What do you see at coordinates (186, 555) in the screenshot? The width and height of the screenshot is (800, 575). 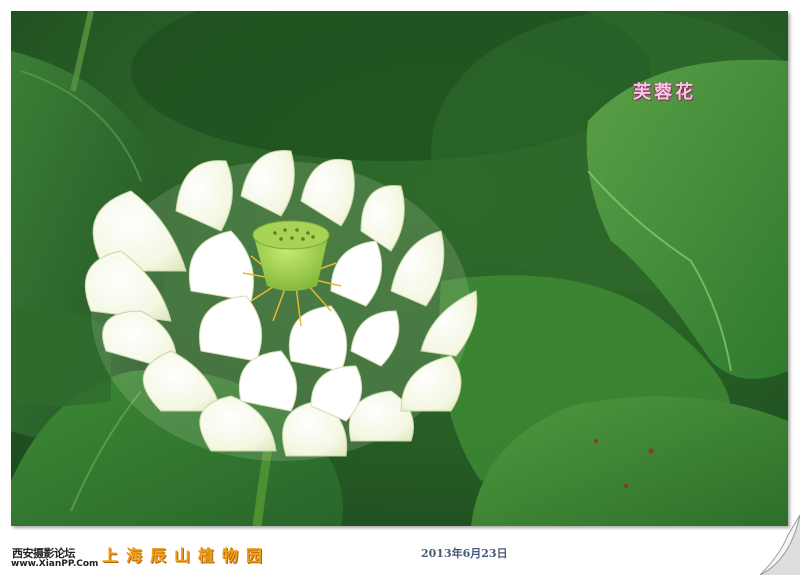 I see `location-label: 上海辰山植物园` at bounding box center [186, 555].